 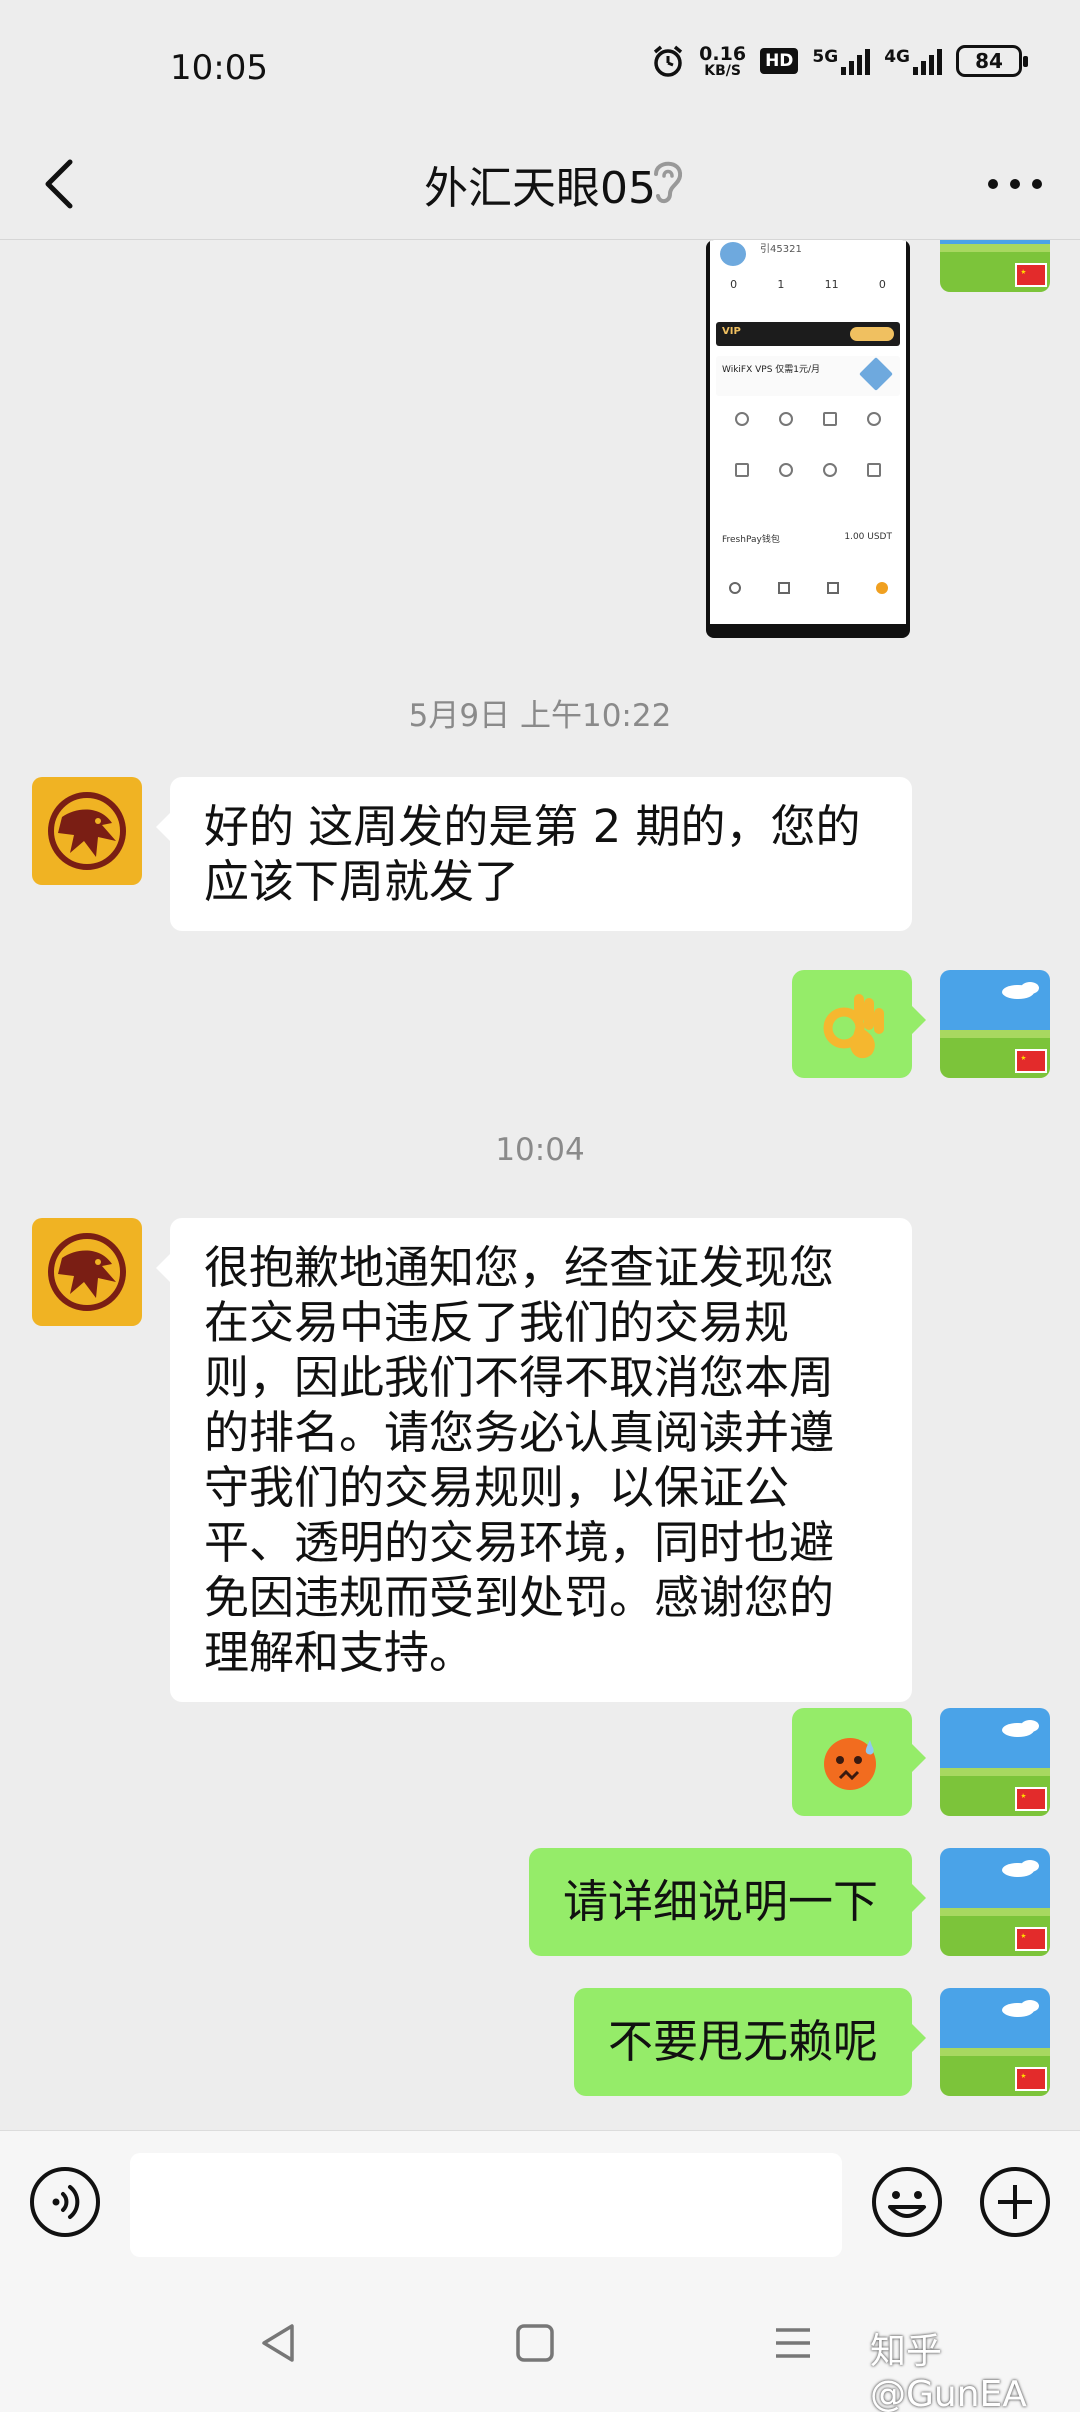 I want to click on status-icons: 0.16 KB/S HD 5G 4G 84, so click(x=839, y=60).